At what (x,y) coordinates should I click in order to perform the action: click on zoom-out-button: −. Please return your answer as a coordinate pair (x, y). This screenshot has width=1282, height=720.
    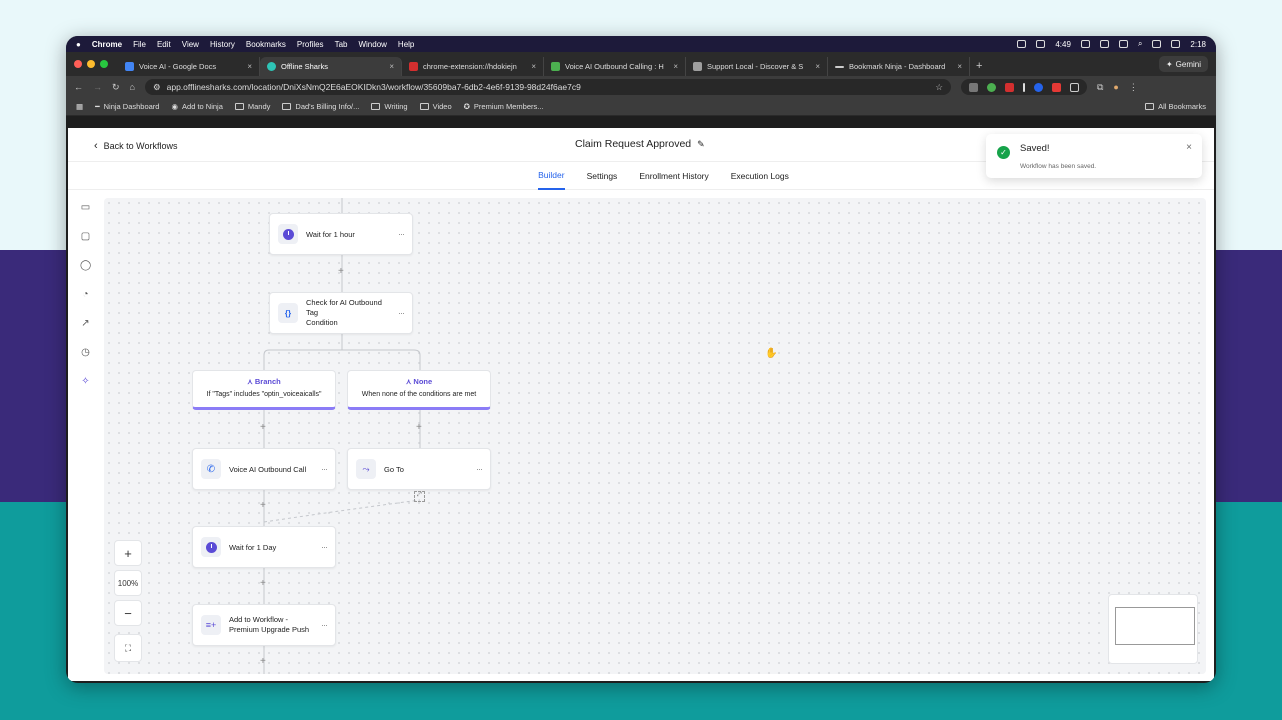
    Looking at the image, I should click on (128, 613).